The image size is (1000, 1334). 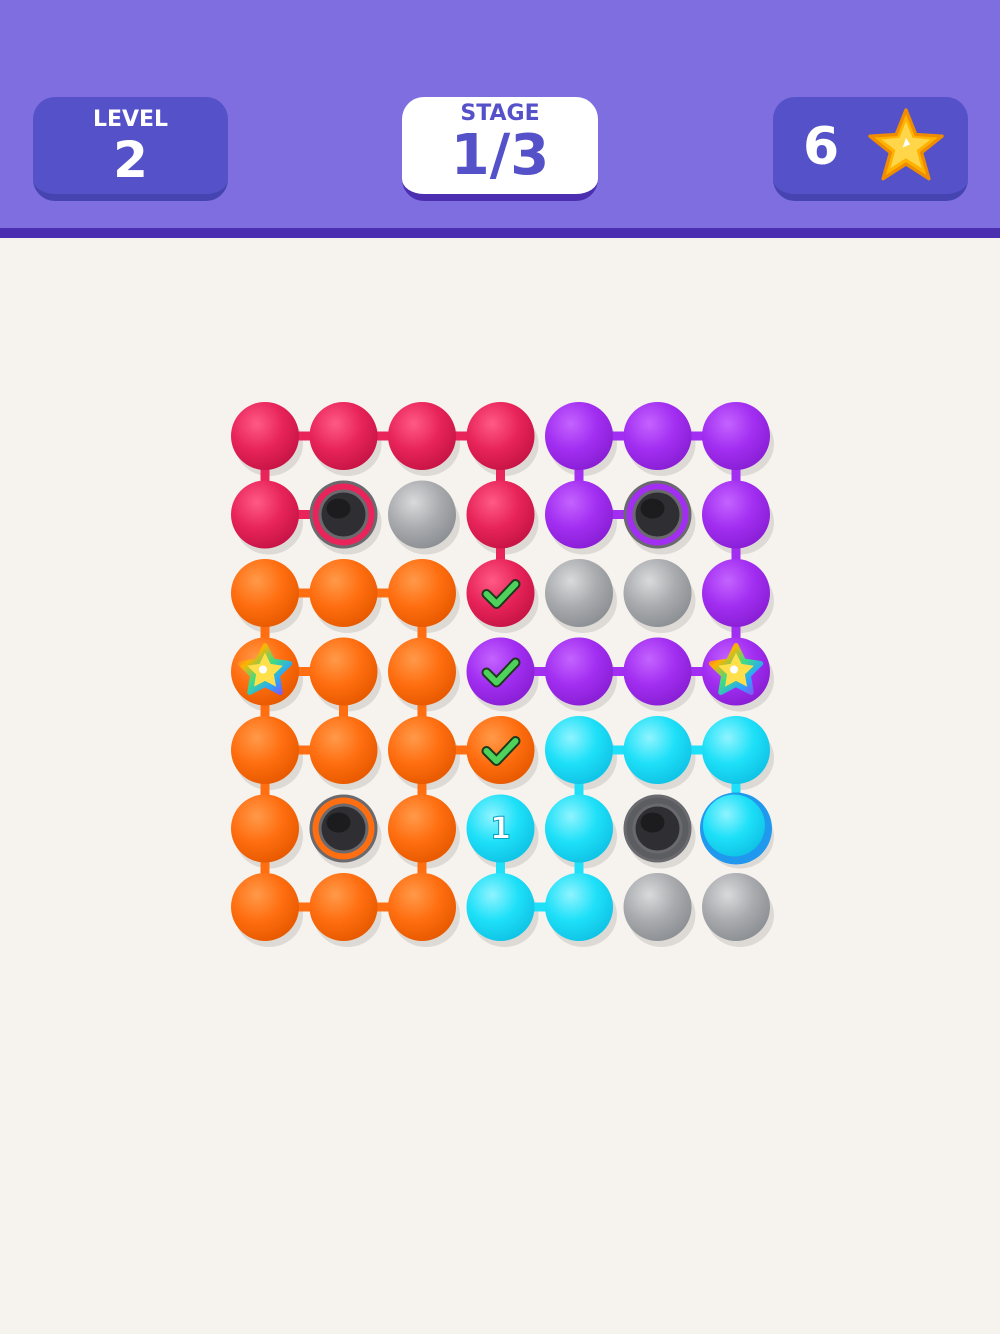 What do you see at coordinates (382, 514) in the screenshot?
I see `red-link` at bounding box center [382, 514].